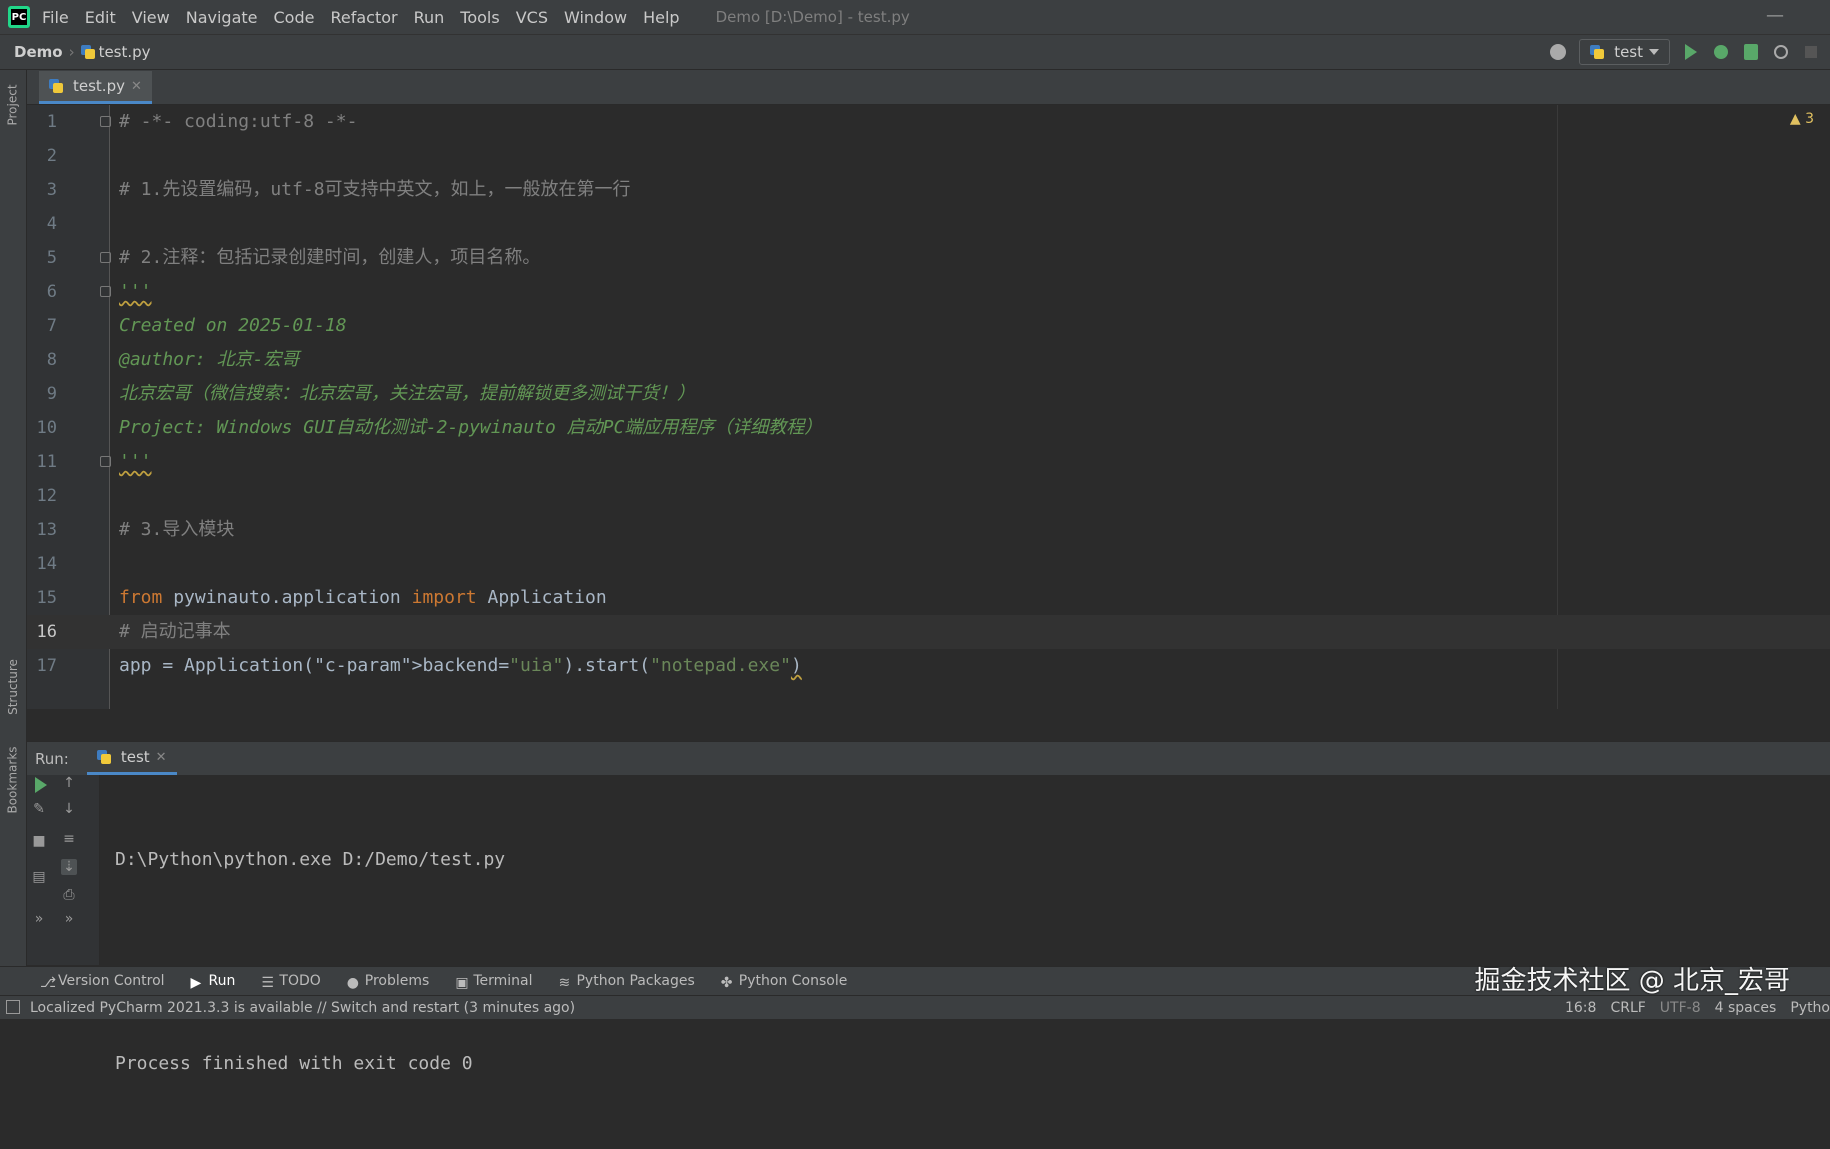  What do you see at coordinates (51, 224) in the screenshot?
I see `line-number: 4` at bounding box center [51, 224].